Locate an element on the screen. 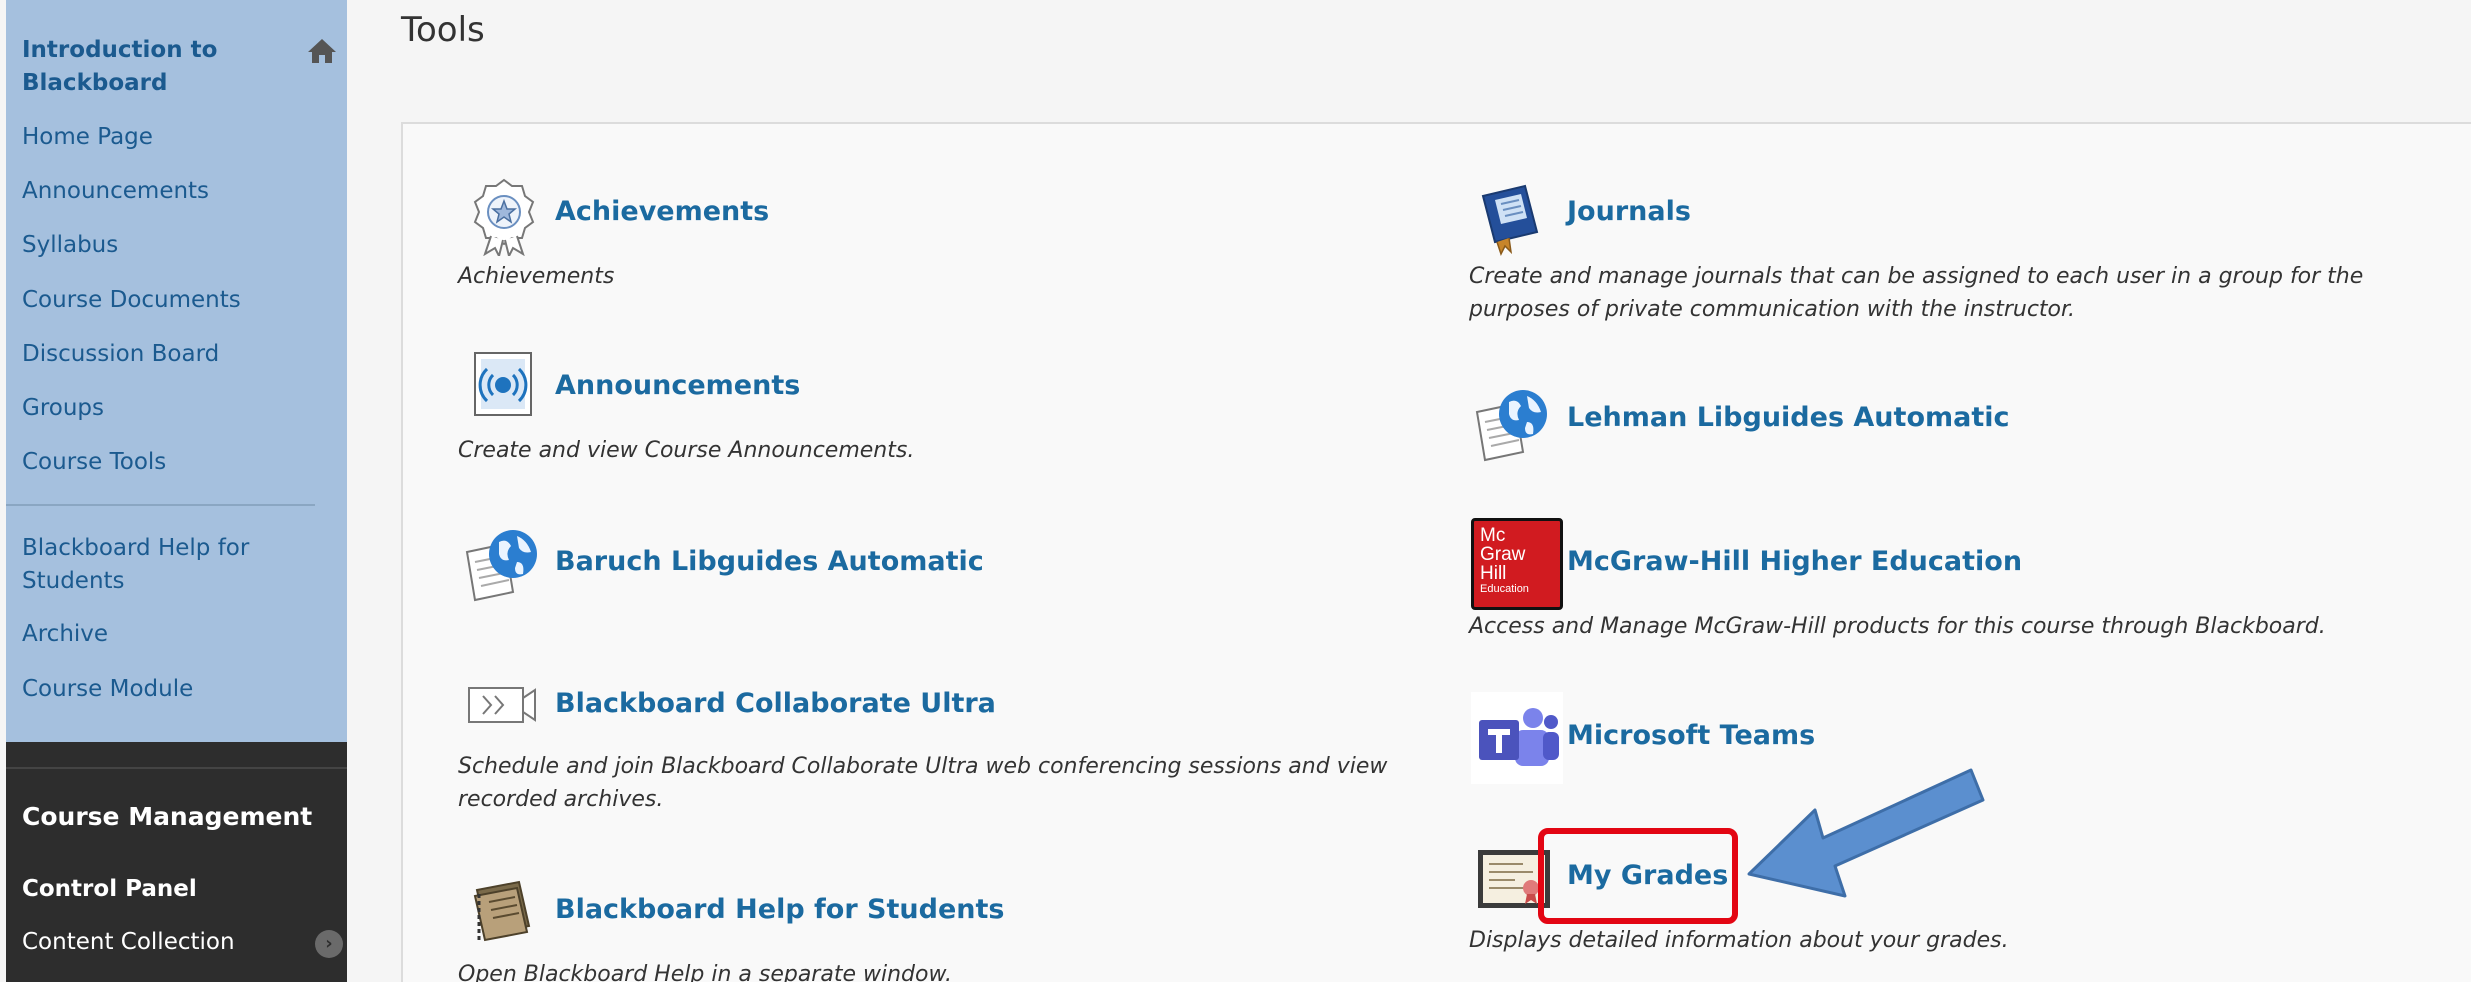 This screenshot has height=982, width=2471. mcgraw-hill-logo-icon: Mc Graw Hill Education is located at coordinates (1517, 564).